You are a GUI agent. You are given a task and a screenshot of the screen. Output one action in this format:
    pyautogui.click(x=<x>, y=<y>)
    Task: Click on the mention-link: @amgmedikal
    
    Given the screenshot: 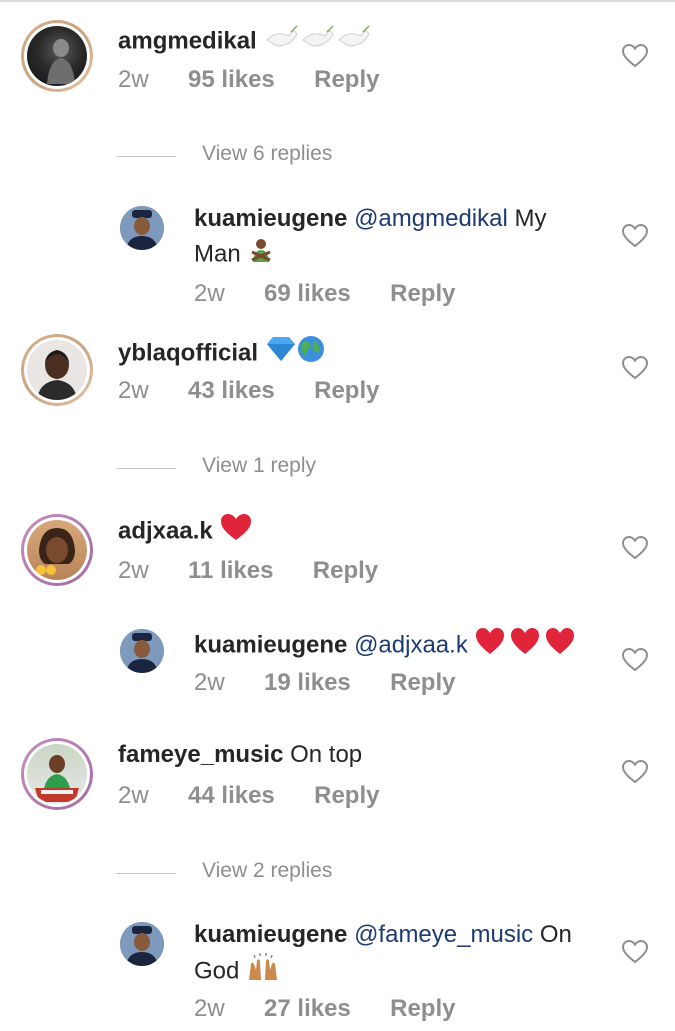 What is the action you would take?
    pyautogui.click(x=431, y=218)
    